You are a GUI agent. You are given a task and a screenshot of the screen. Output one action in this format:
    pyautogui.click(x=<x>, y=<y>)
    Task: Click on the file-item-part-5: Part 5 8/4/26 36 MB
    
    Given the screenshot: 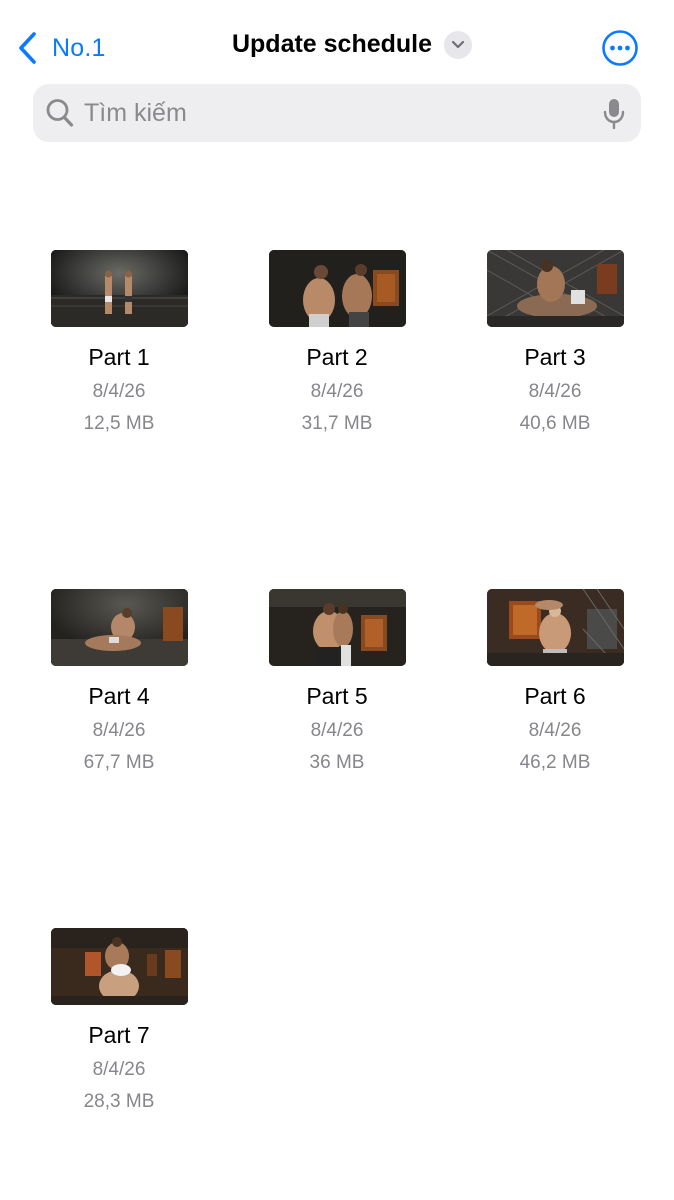 What is the action you would take?
    pyautogui.click(x=337, y=681)
    